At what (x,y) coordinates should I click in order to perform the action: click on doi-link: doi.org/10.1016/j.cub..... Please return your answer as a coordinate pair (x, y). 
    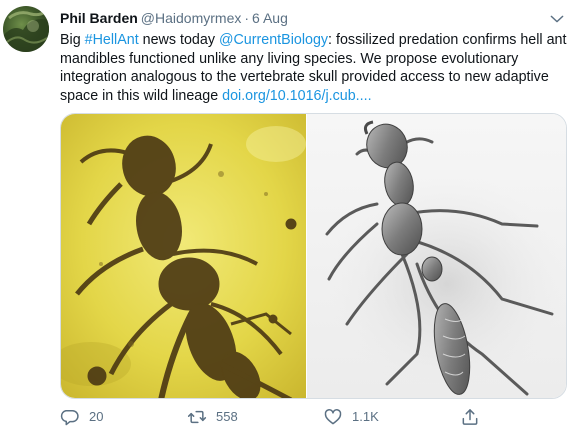
    Looking at the image, I should click on (296, 96).